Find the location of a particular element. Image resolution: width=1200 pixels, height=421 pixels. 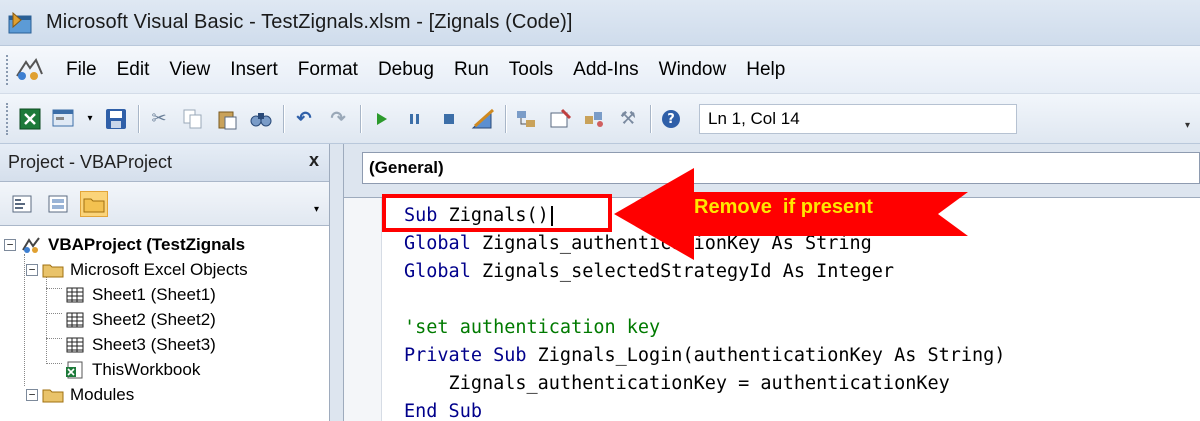

menu-grip is located at coordinates (8, 69).